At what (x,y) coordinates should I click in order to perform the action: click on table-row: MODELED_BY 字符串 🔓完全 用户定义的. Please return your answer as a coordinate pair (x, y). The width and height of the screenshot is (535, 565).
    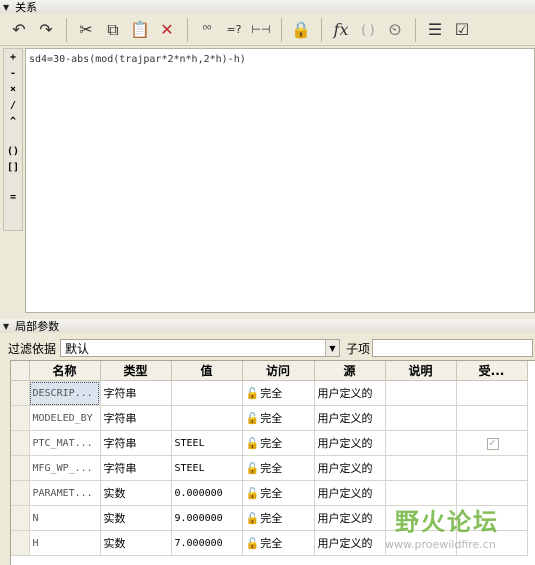
    Looking at the image, I should click on (269, 418).